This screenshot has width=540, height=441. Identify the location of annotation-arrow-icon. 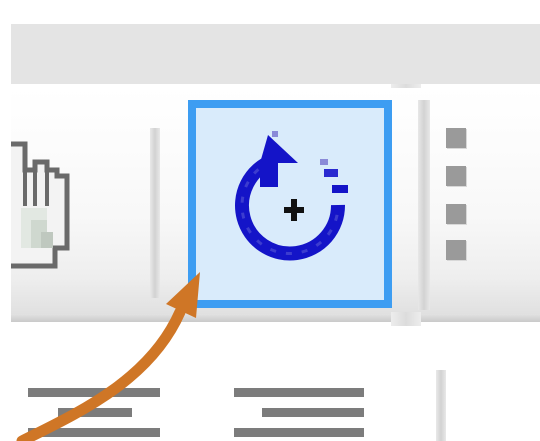
(108, 356).